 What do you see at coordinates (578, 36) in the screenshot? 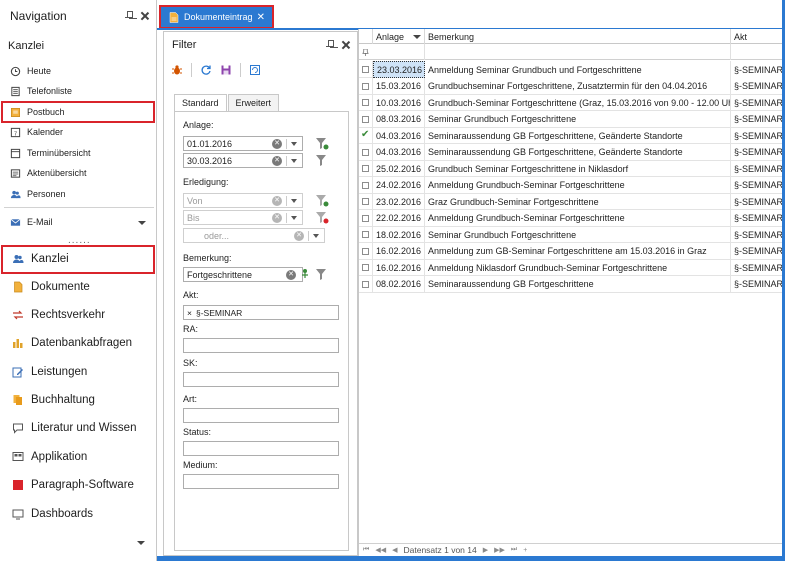
I see `column-header-bemerkung: Bemerkung` at bounding box center [578, 36].